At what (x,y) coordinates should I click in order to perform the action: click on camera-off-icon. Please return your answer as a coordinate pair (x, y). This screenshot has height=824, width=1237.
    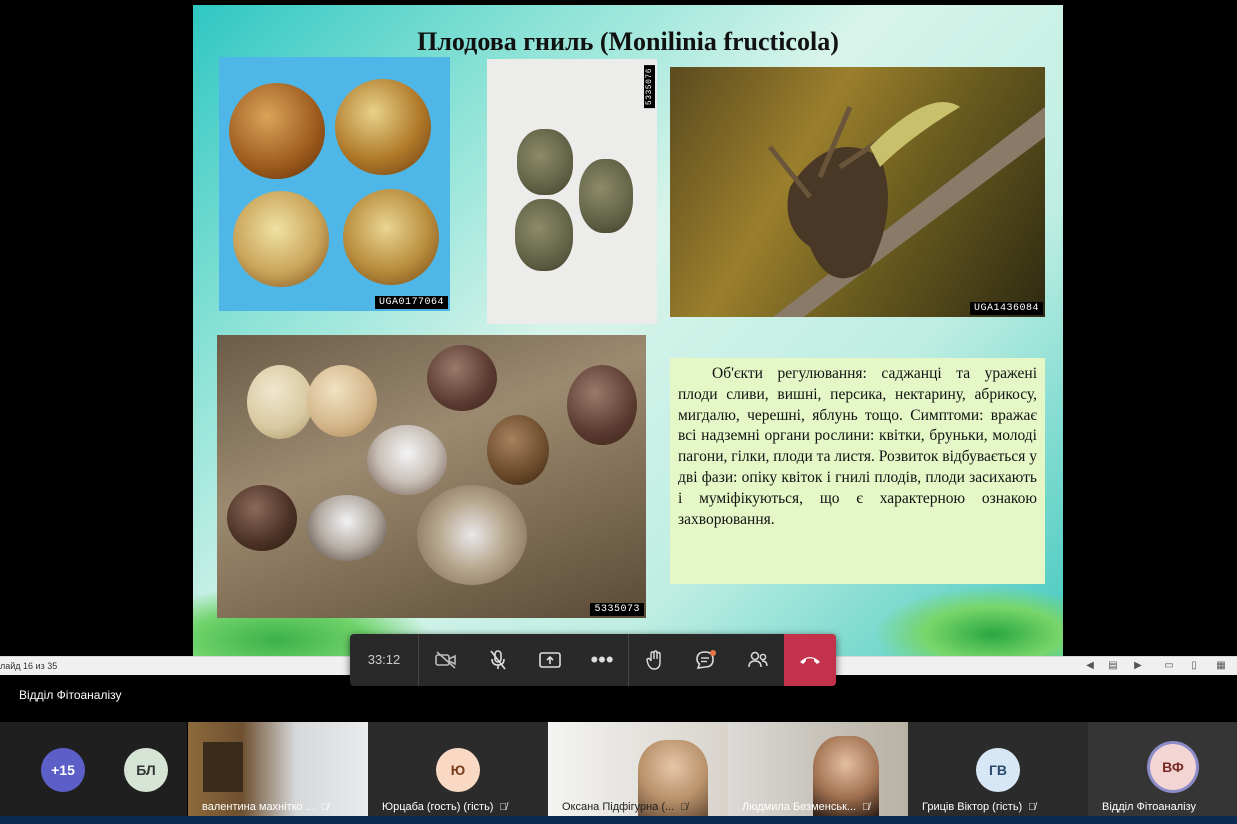
    Looking at the image, I should click on (445, 660).